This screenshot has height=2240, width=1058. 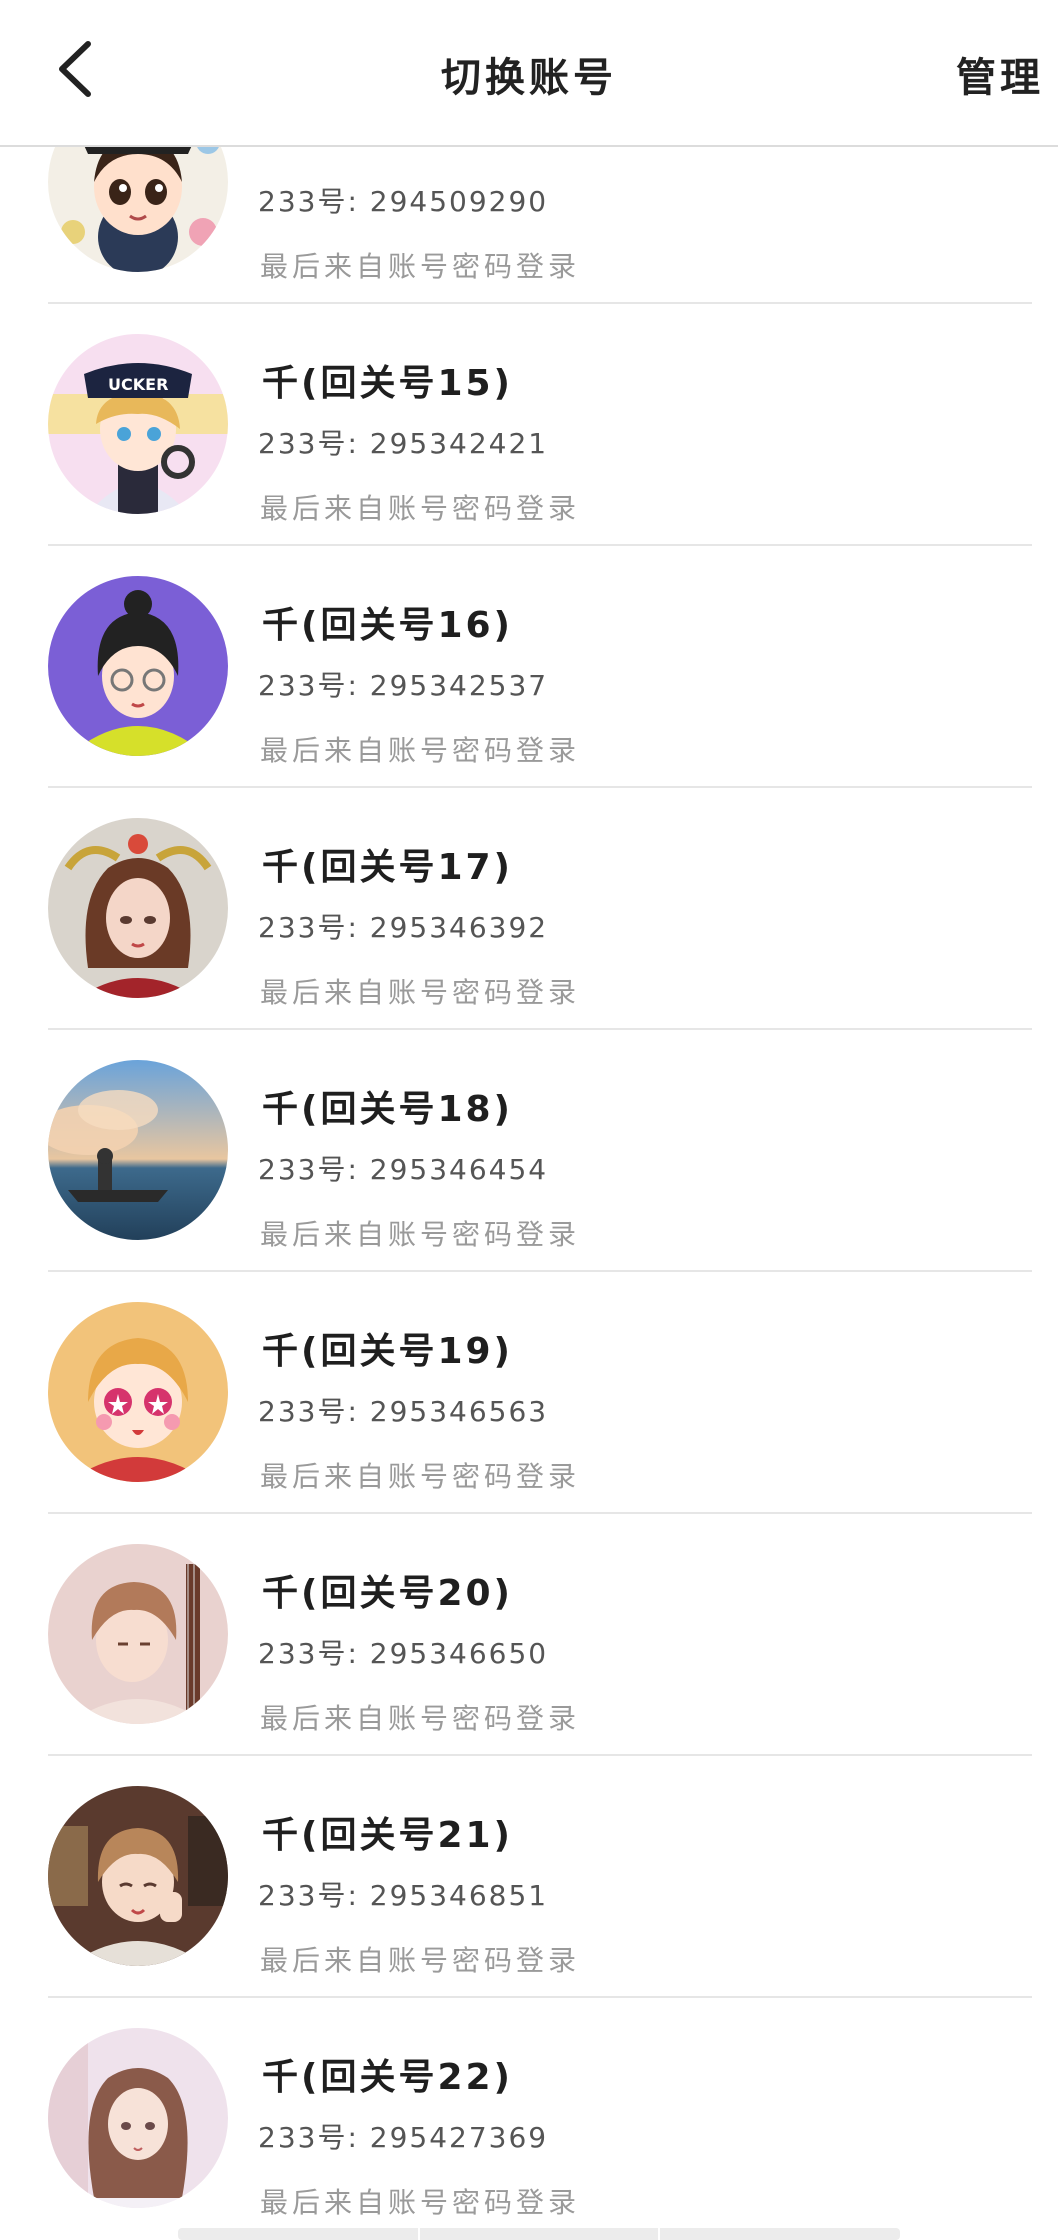 What do you see at coordinates (529, 78) in the screenshot?
I see `page-title: 切换账号` at bounding box center [529, 78].